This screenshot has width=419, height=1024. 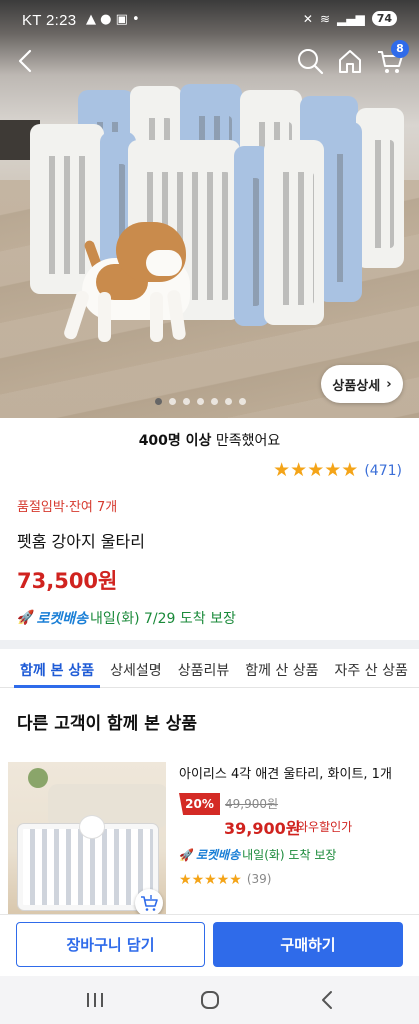 I want to click on satisfaction-summary: 400명 이상 만족했어요, so click(x=209, y=440).